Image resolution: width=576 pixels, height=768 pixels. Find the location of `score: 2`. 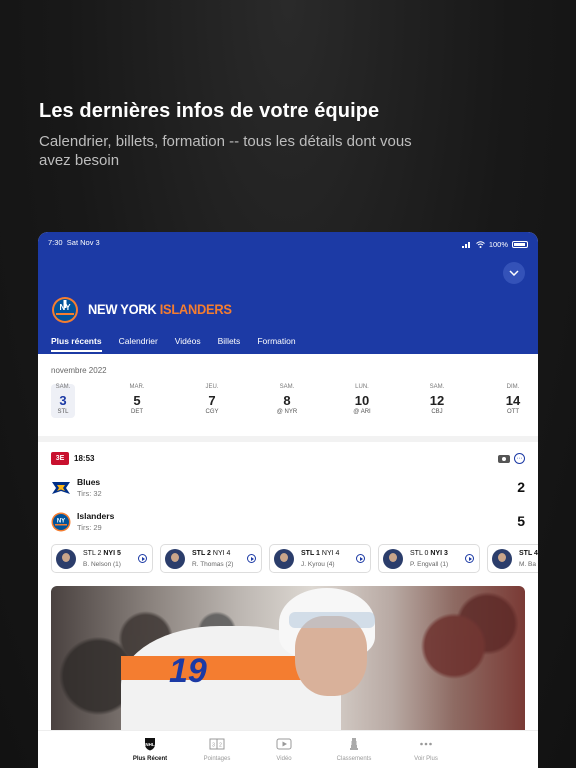

score: 2 is located at coordinates (521, 487).